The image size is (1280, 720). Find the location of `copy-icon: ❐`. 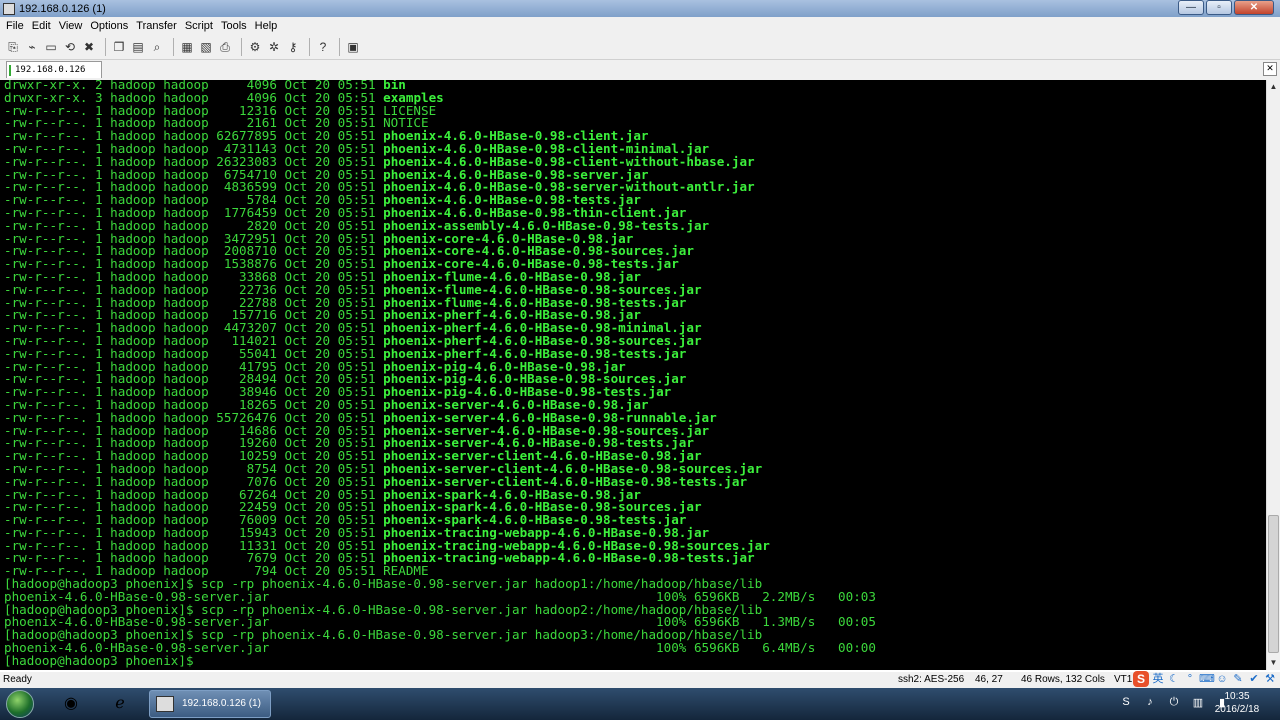

copy-icon: ❐ is located at coordinates (119, 47).